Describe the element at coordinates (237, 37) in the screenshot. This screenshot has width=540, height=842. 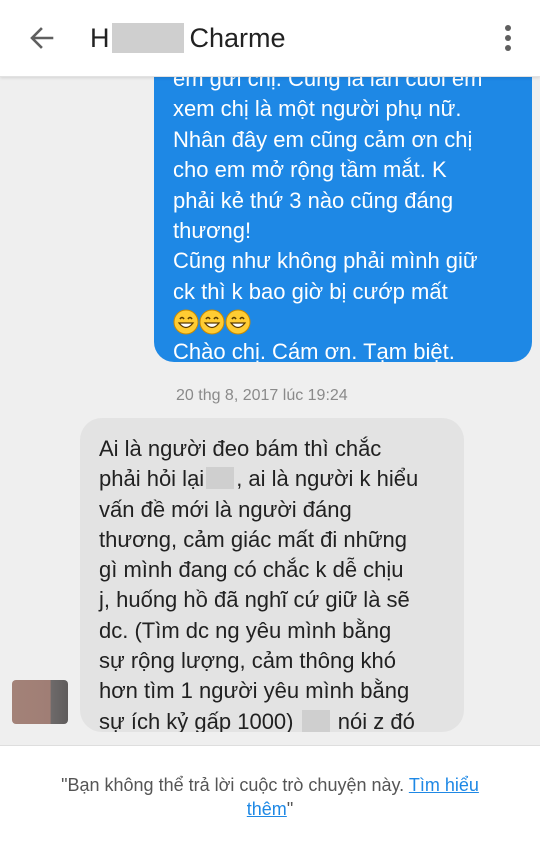
I see `contact-name-end: Charme` at that location.